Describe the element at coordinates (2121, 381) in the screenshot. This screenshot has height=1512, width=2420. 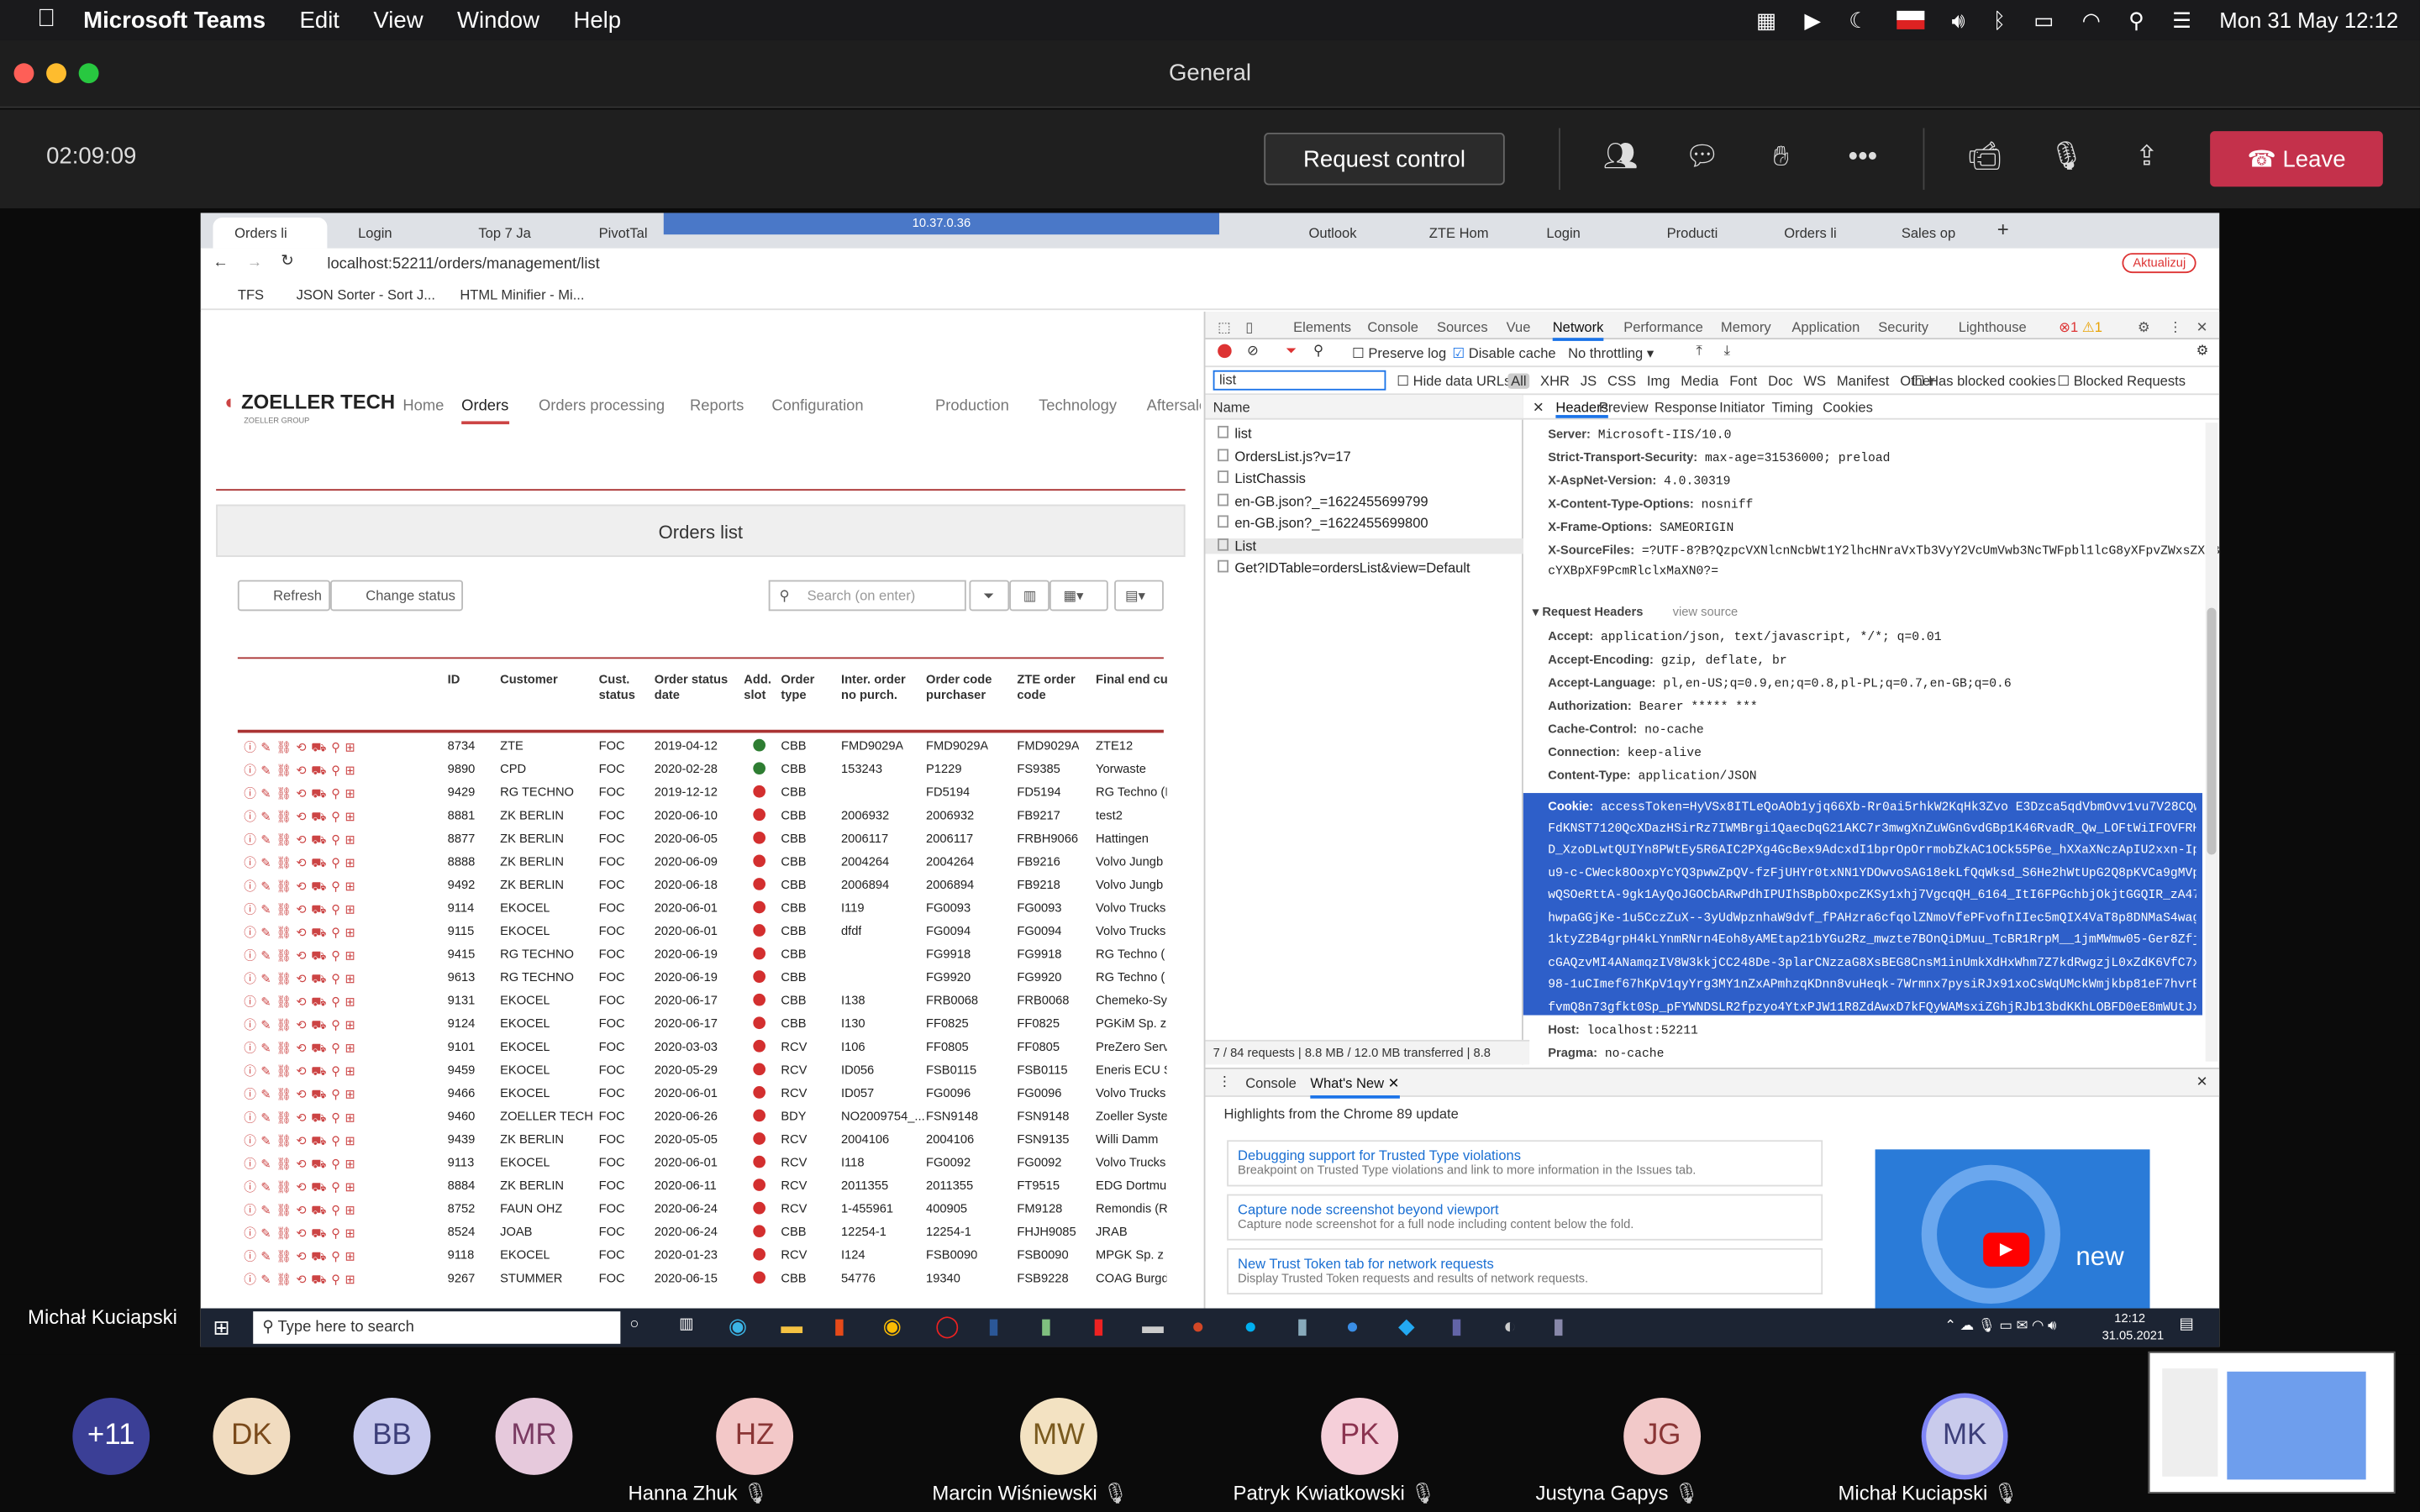
I see `blocked-requests-checkbox: ☐ Blocked Requests` at that location.